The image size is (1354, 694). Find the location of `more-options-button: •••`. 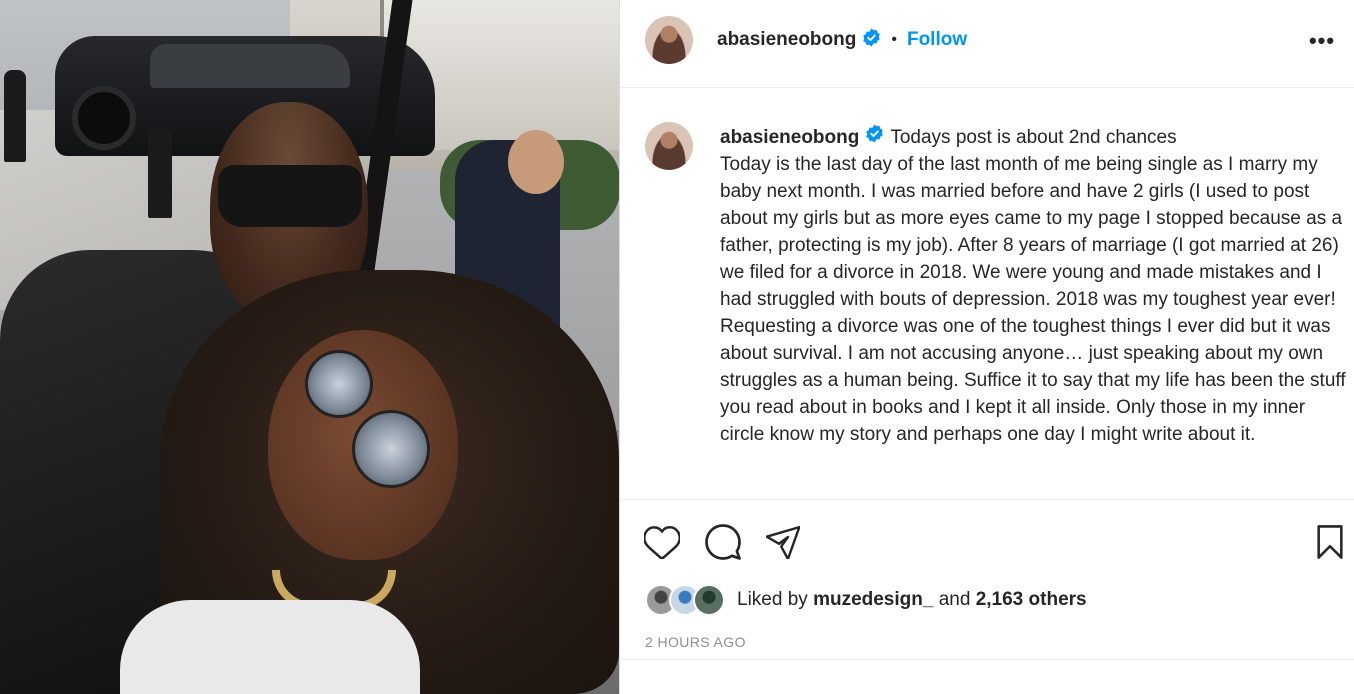

more-options-button: ••• is located at coordinates (1322, 41).